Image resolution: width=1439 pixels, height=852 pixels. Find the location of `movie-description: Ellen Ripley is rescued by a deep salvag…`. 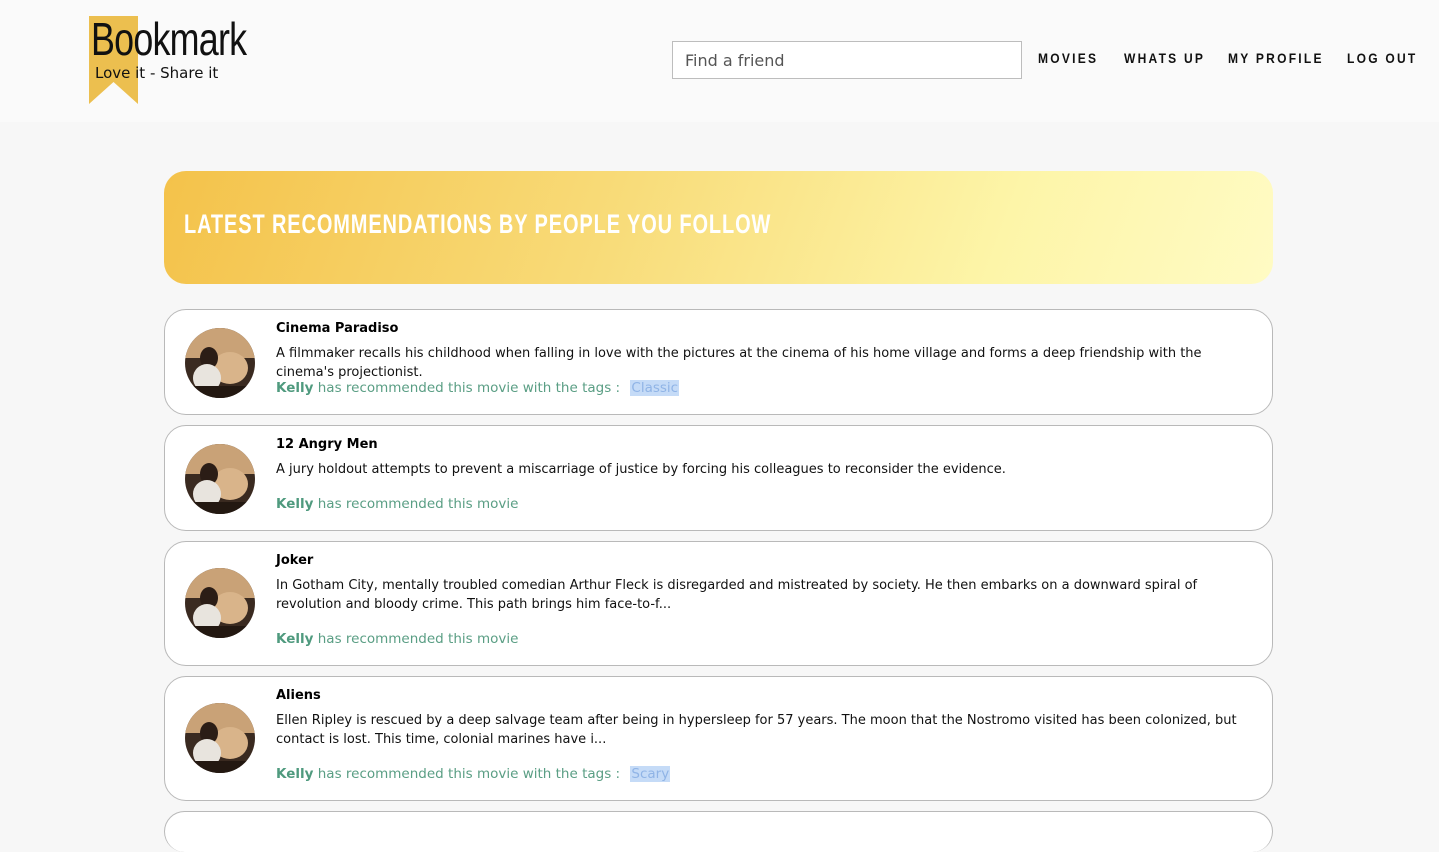

movie-description: Ellen Ripley is rescued by a deep salvag… is located at coordinates (756, 730).